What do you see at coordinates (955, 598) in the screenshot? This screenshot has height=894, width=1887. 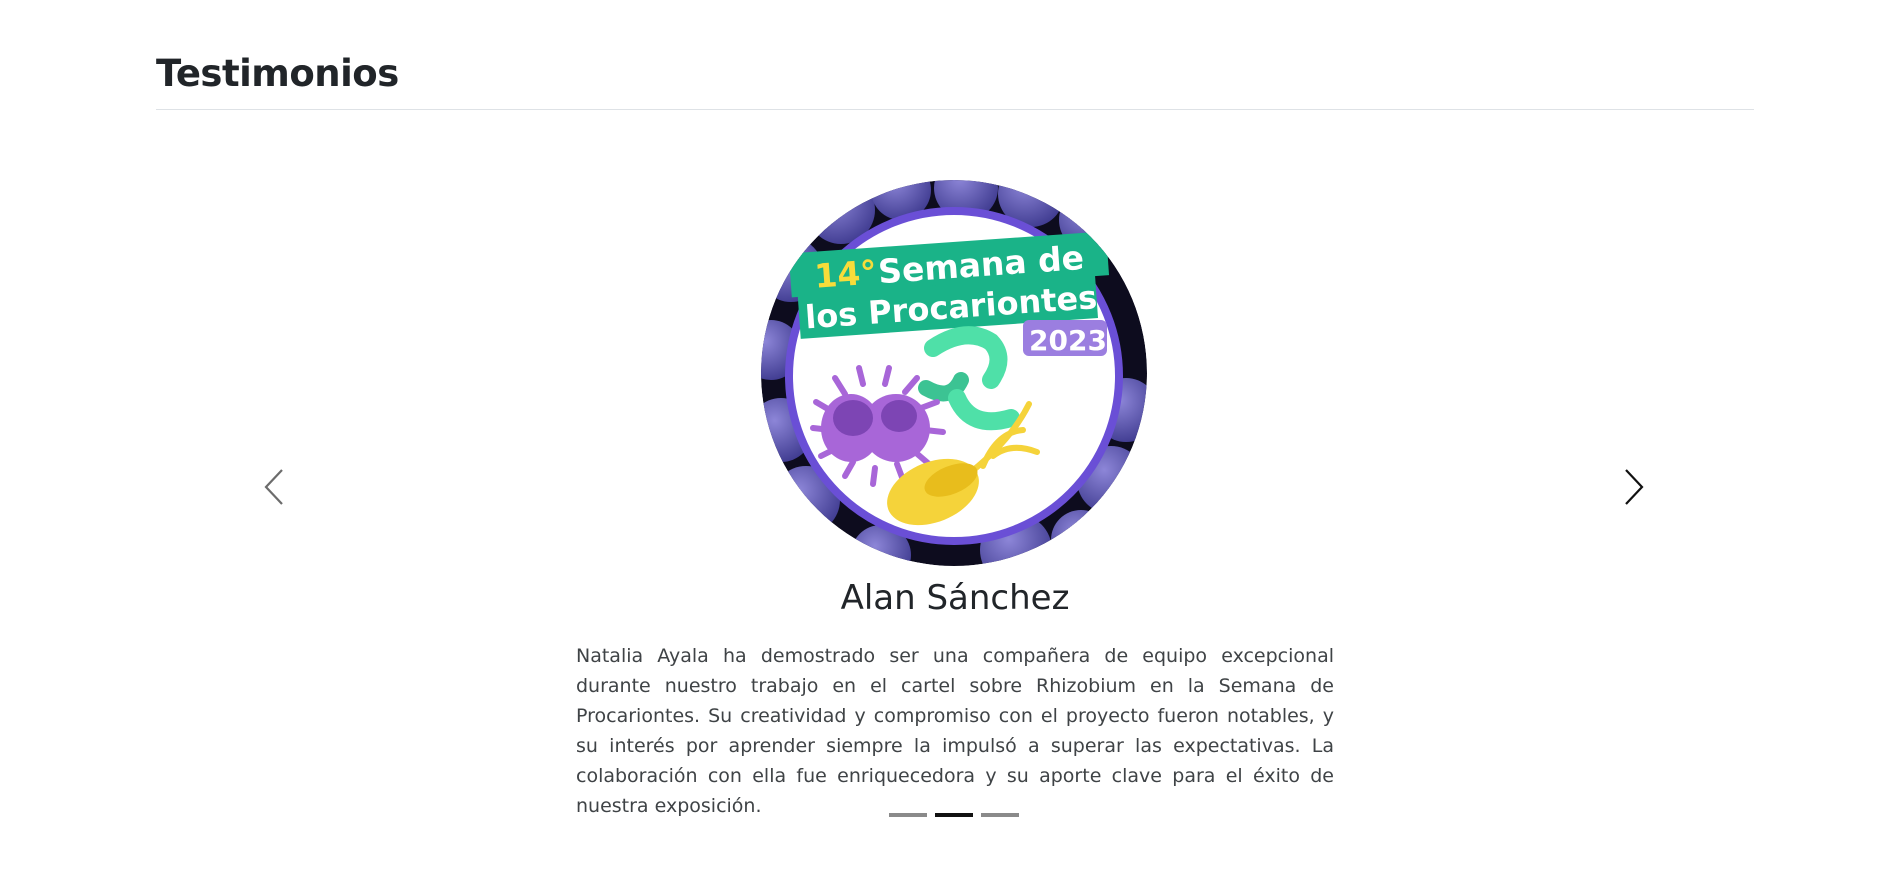 I see `testimonial-author: Alan Sánchez` at bounding box center [955, 598].